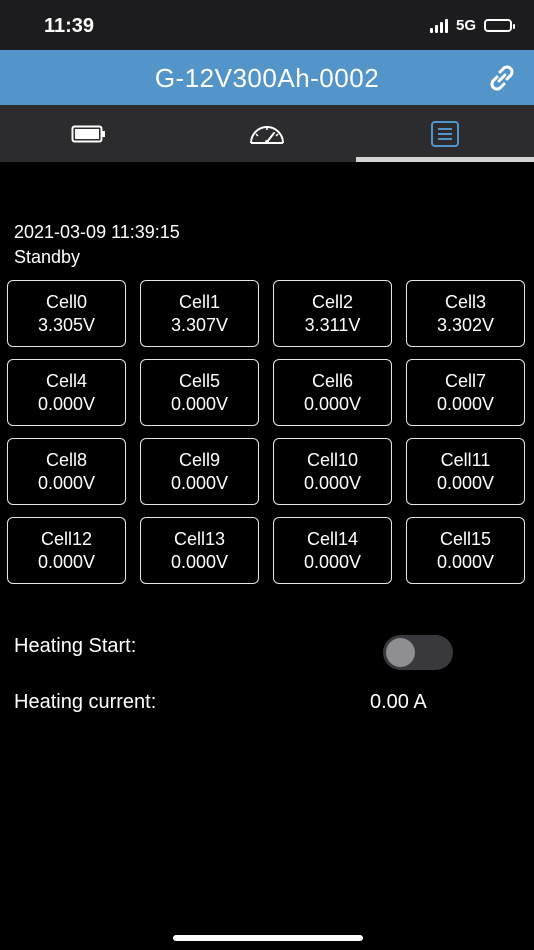 The image size is (534, 950). I want to click on heating-start-toggle, so click(418, 652).